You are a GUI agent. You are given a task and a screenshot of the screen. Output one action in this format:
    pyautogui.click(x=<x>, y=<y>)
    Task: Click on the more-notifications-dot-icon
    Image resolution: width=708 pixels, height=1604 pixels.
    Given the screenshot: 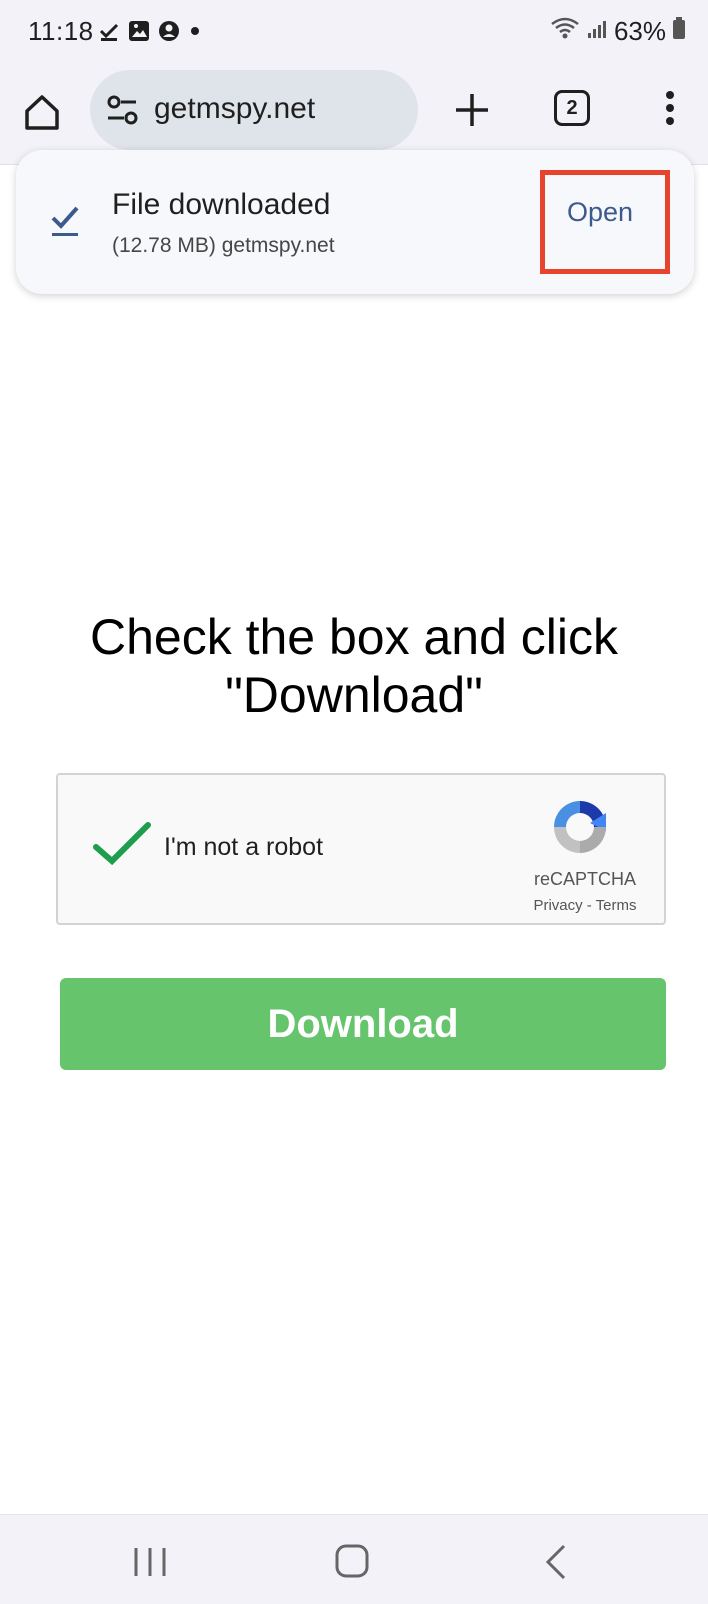 What is the action you would take?
    pyautogui.click(x=195, y=33)
    